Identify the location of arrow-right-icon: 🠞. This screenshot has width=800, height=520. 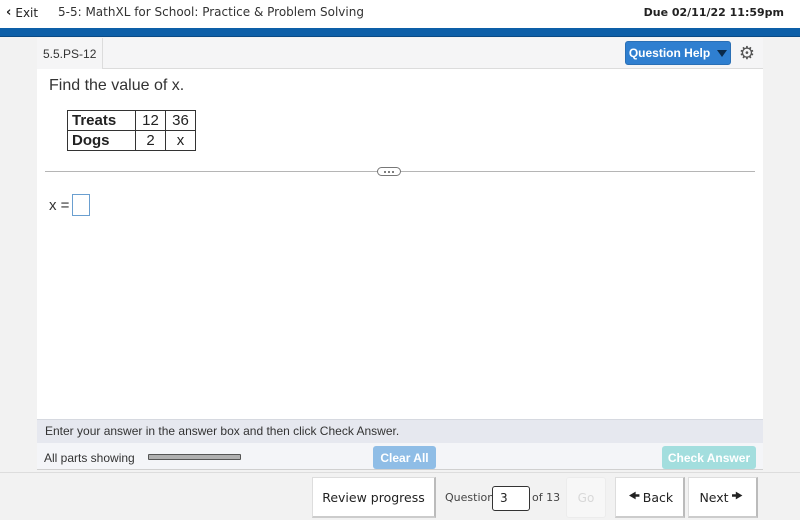
(737, 495).